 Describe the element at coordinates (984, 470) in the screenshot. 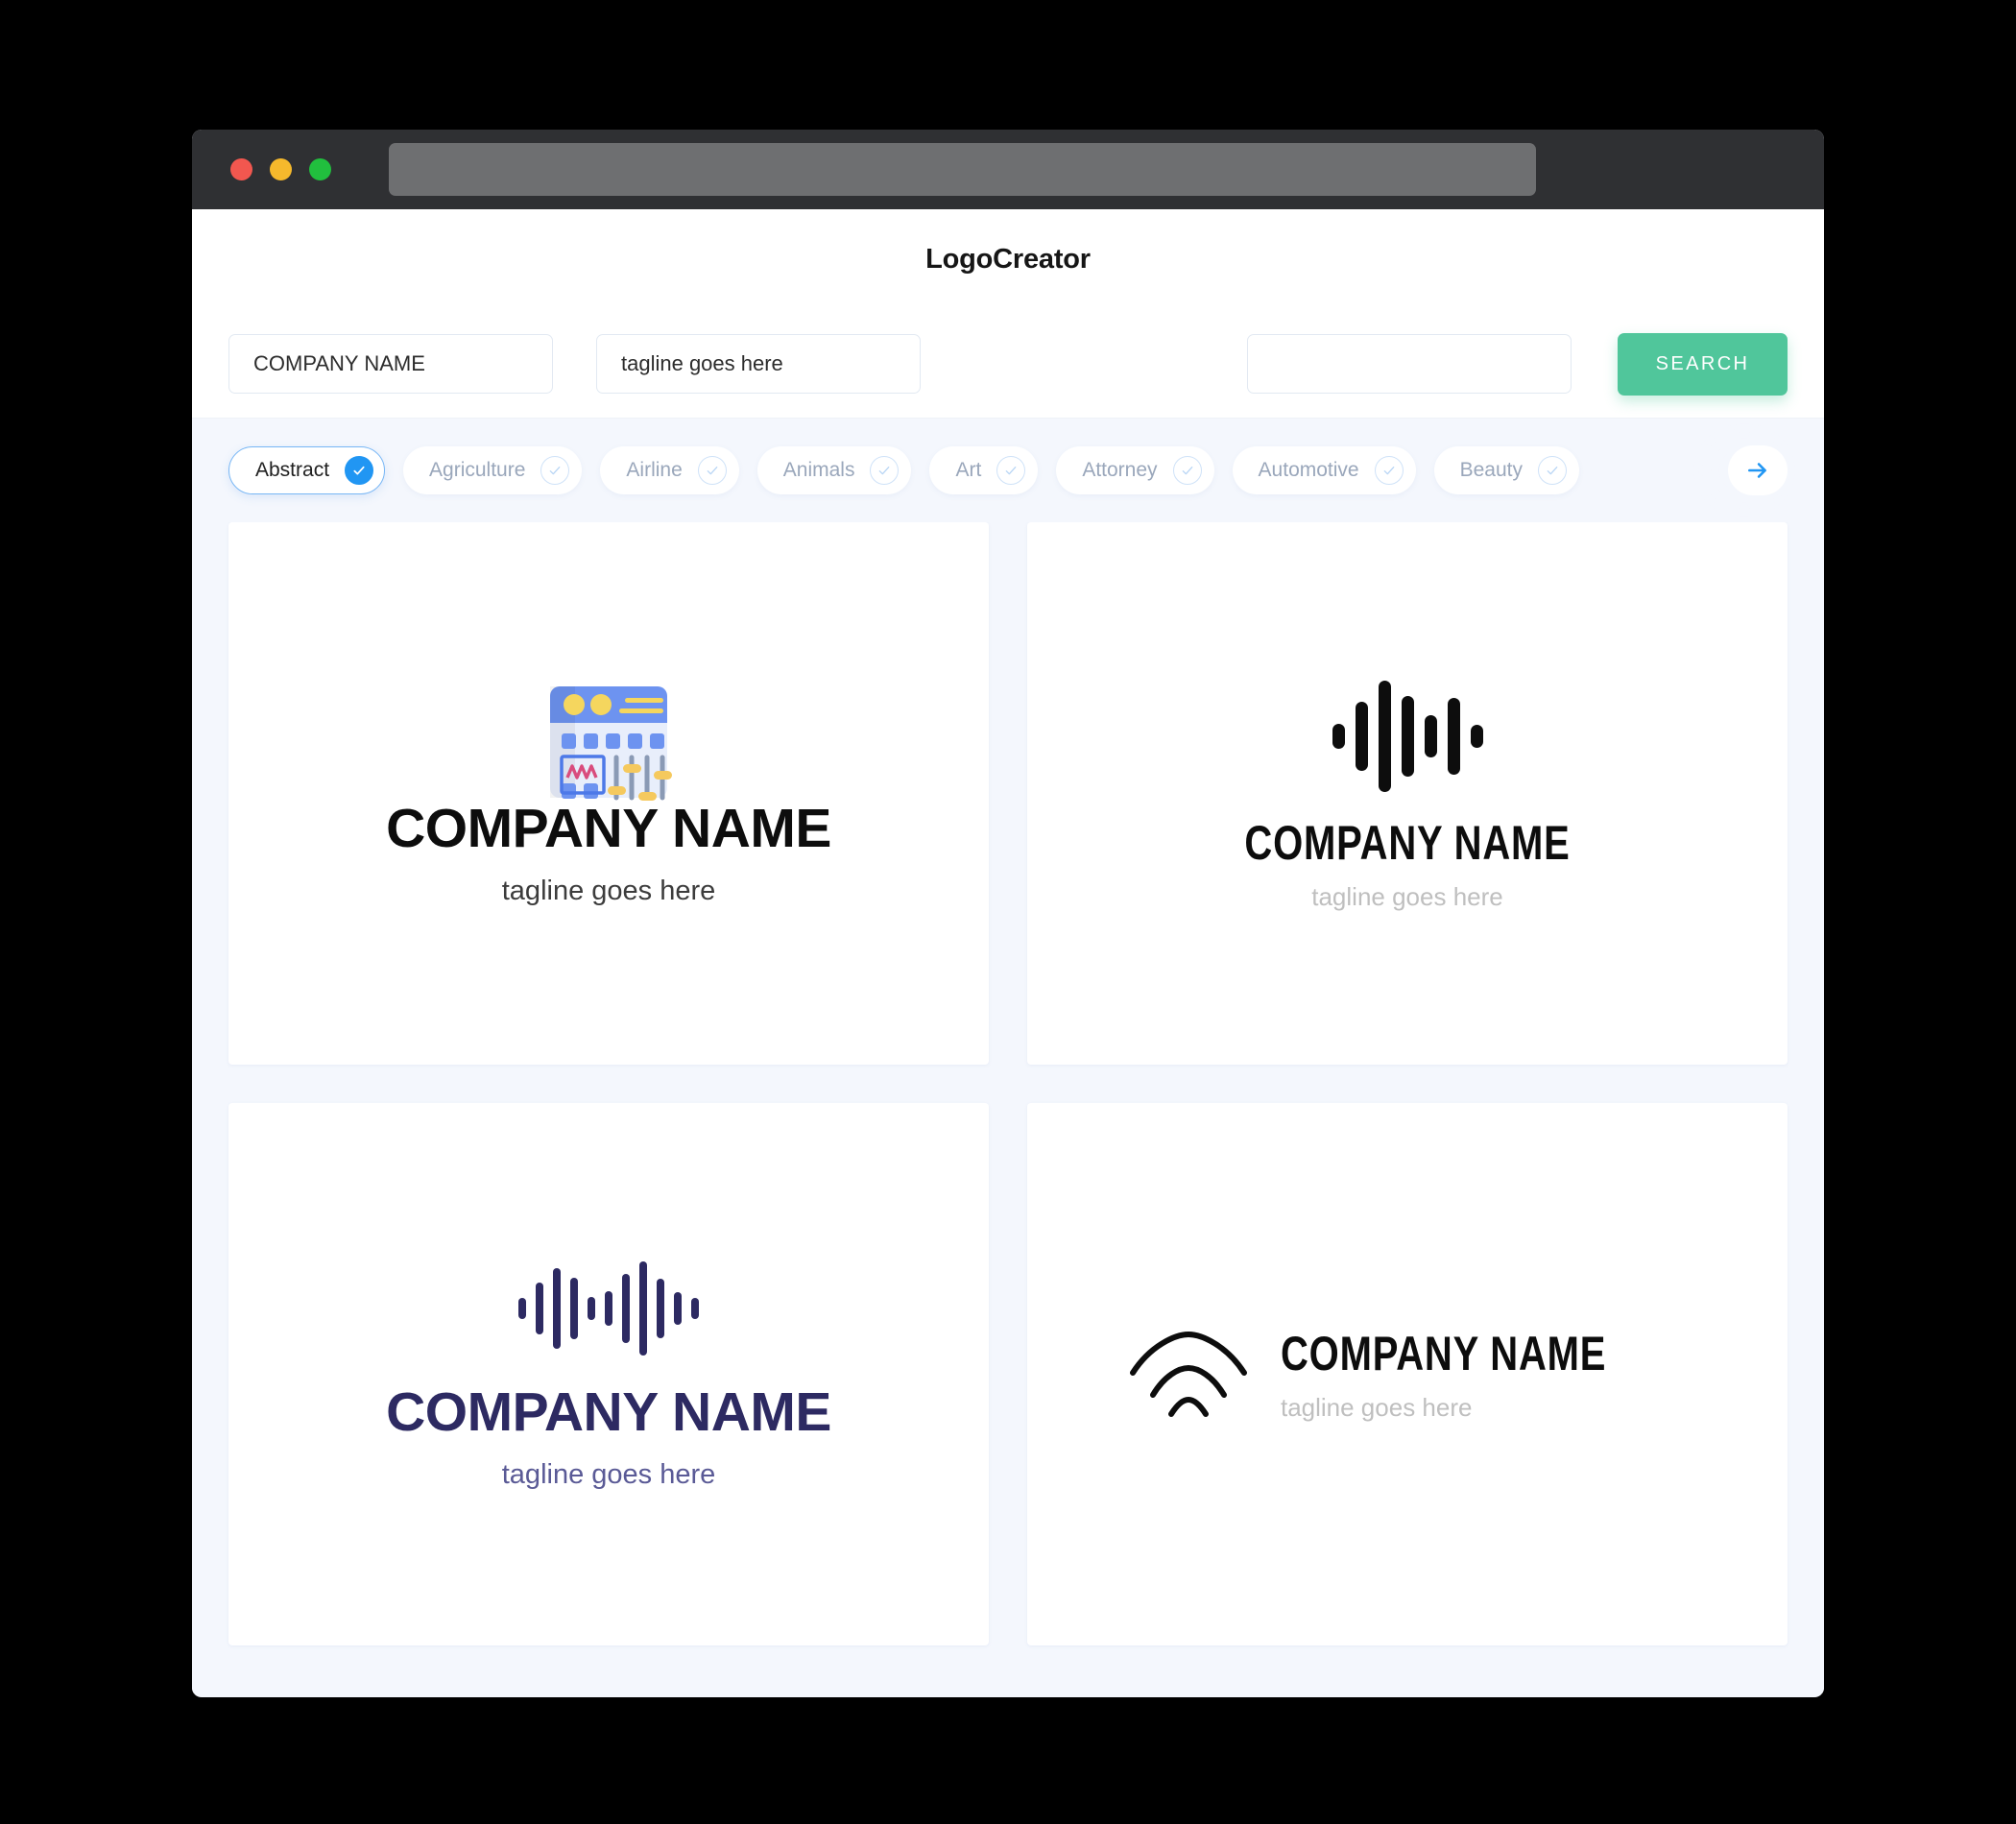

I see `category-chip-art: Art` at that location.